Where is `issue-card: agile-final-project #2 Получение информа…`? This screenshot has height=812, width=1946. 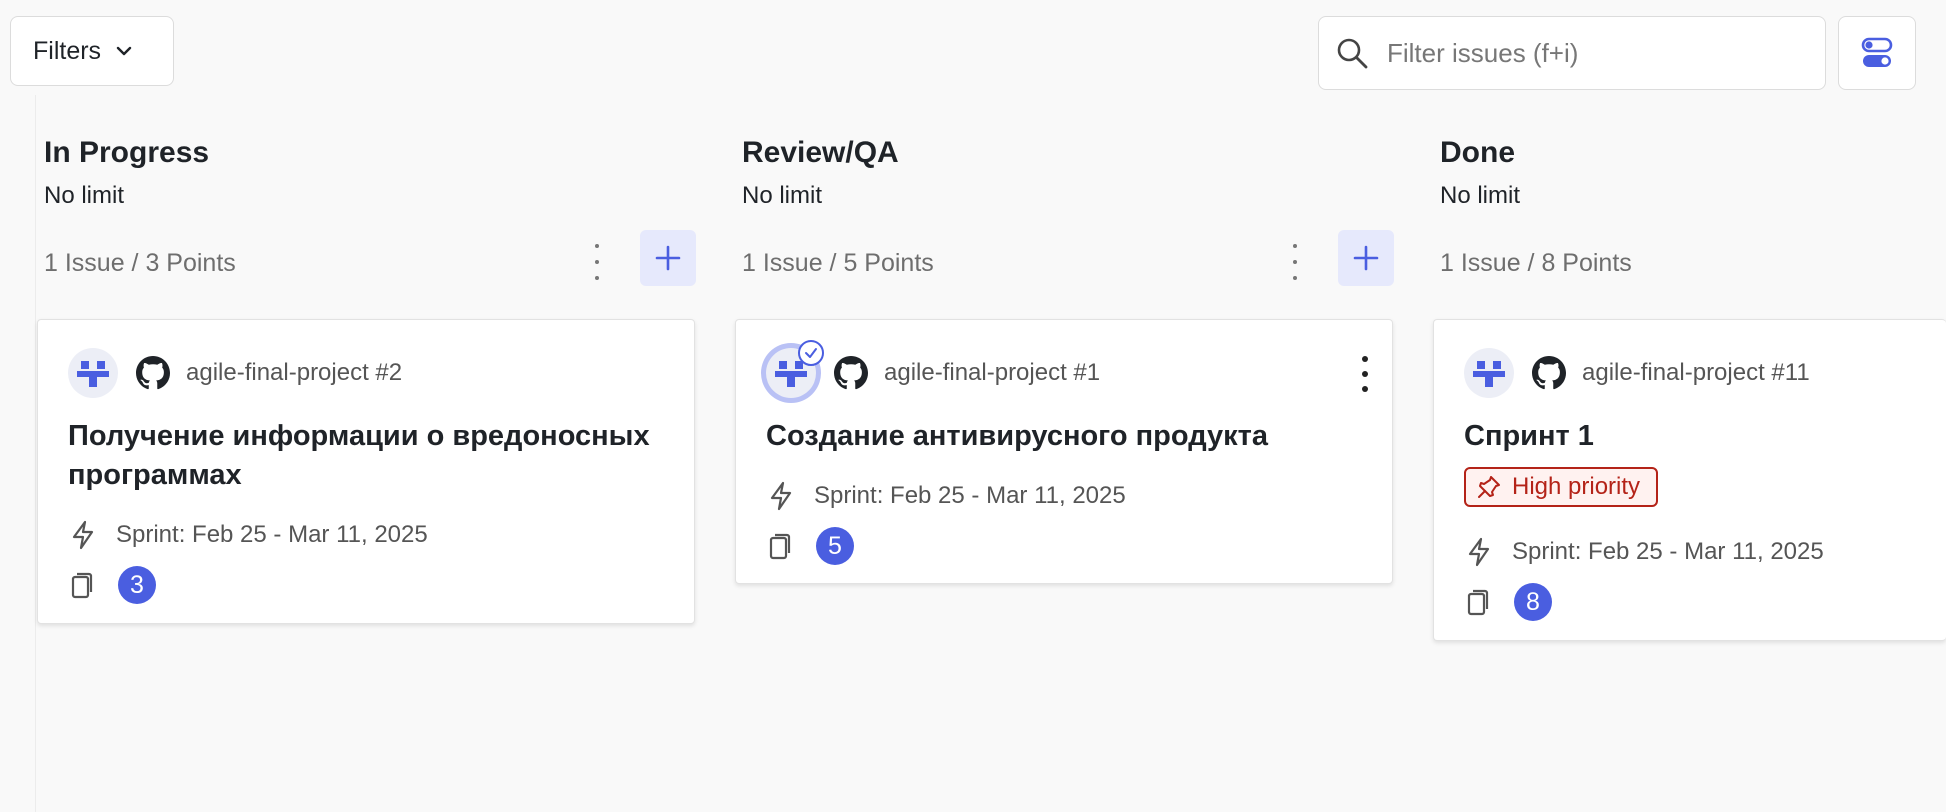 issue-card: agile-final-project #2 Получение информа… is located at coordinates (366, 471).